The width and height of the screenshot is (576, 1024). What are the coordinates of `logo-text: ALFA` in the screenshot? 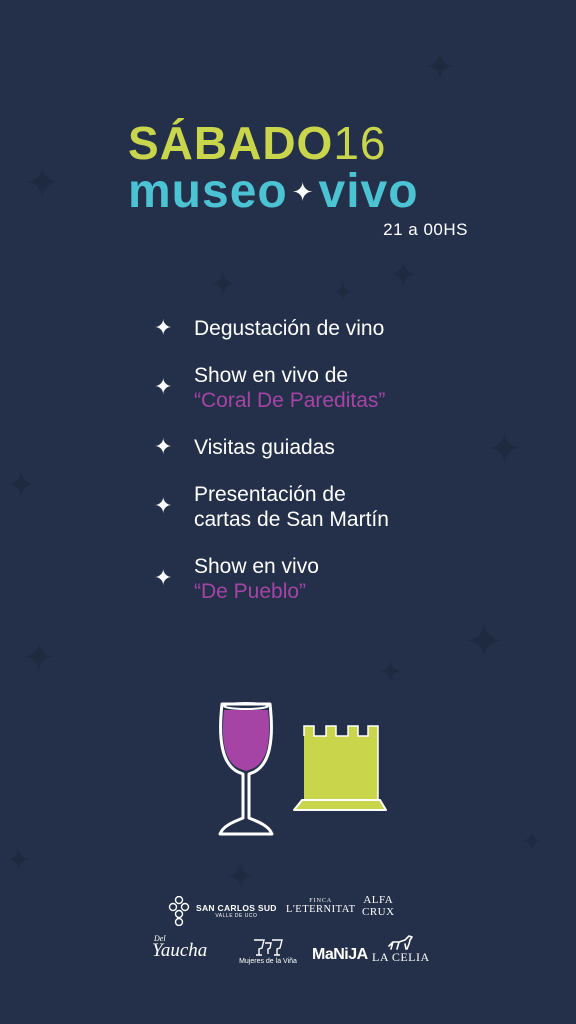 It's located at (378, 900).